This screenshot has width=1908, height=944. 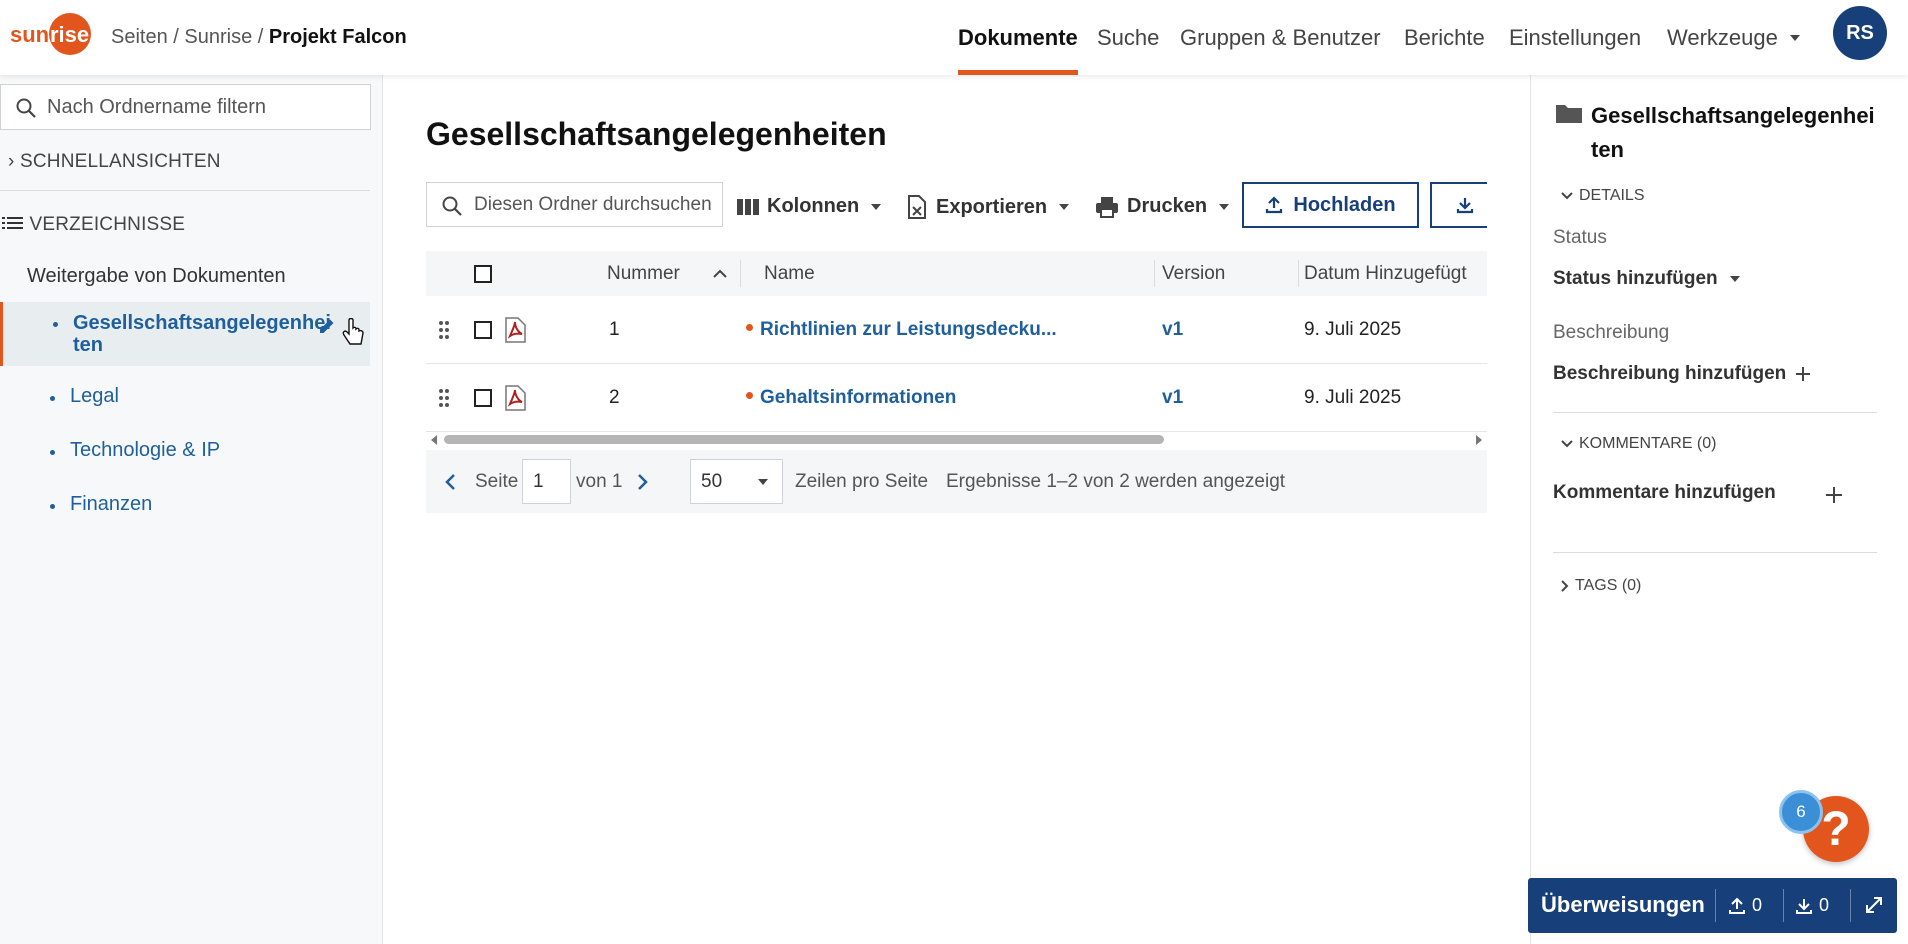 What do you see at coordinates (1874, 905) in the screenshot?
I see `expand-icon` at bounding box center [1874, 905].